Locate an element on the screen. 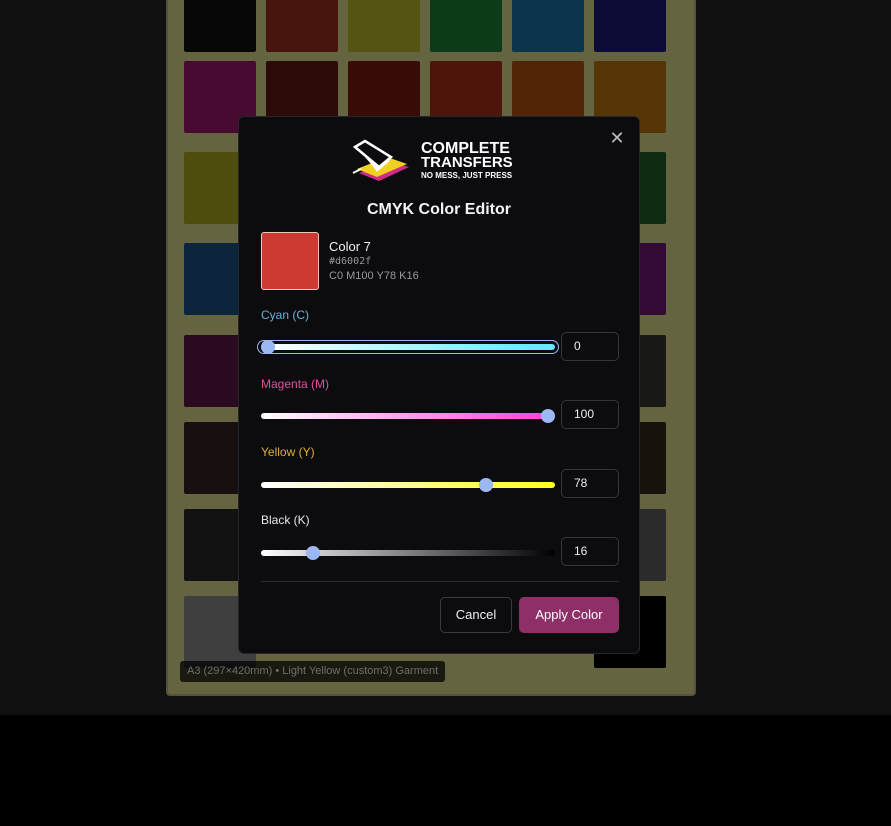 The height and width of the screenshot is (826, 891). cancel-button: Cancel is located at coordinates (476, 615).